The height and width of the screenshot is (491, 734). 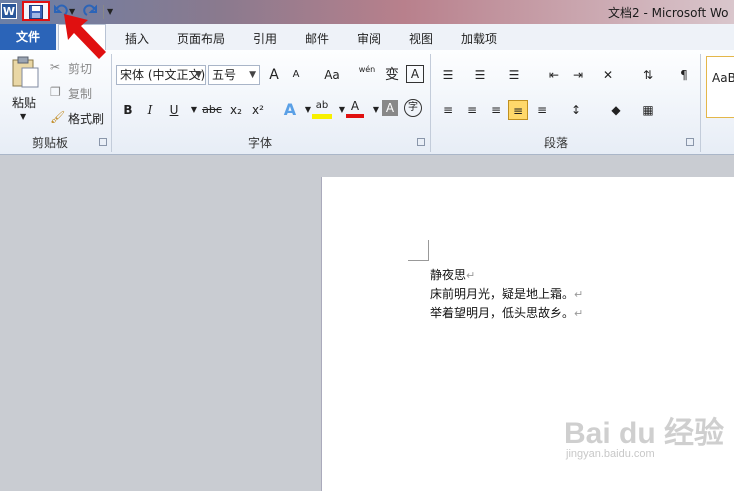 I want to click on phonetic-guide-button: 变, so click(x=392, y=75).